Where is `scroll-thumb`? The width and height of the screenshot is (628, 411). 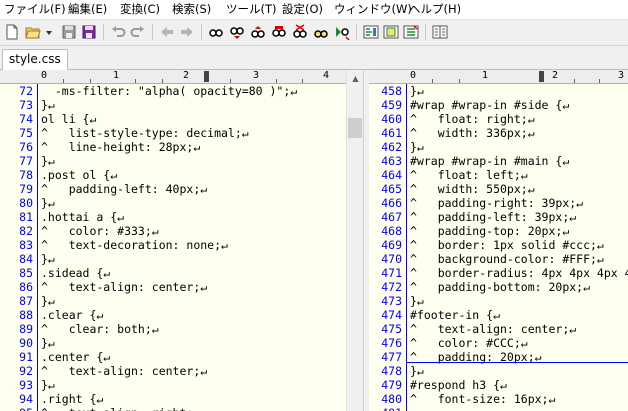
scroll-thumb is located at coordinates (355, 128).